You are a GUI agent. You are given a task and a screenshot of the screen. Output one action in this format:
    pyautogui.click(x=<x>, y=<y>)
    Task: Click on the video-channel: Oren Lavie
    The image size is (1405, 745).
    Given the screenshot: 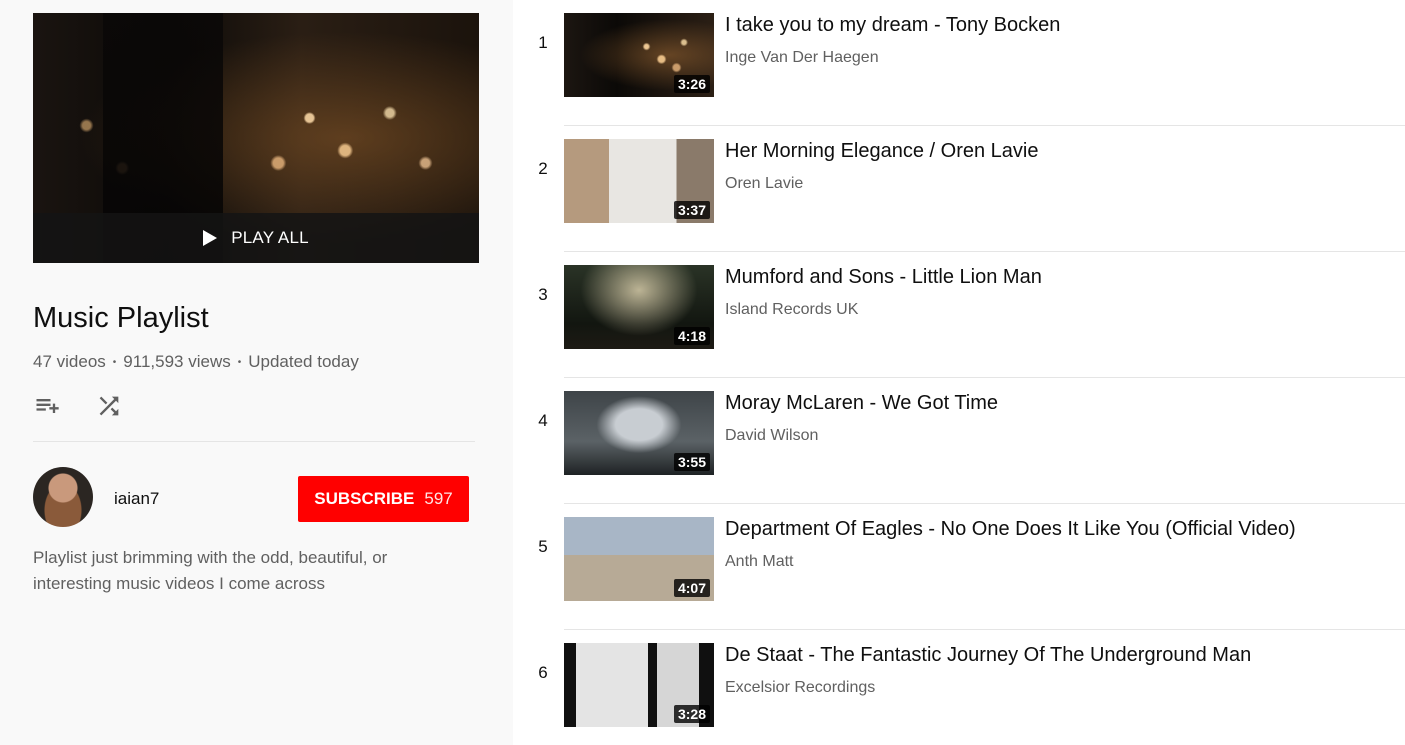 What is the action you would take?
    pyautogui.click(x=764, y=184)
    